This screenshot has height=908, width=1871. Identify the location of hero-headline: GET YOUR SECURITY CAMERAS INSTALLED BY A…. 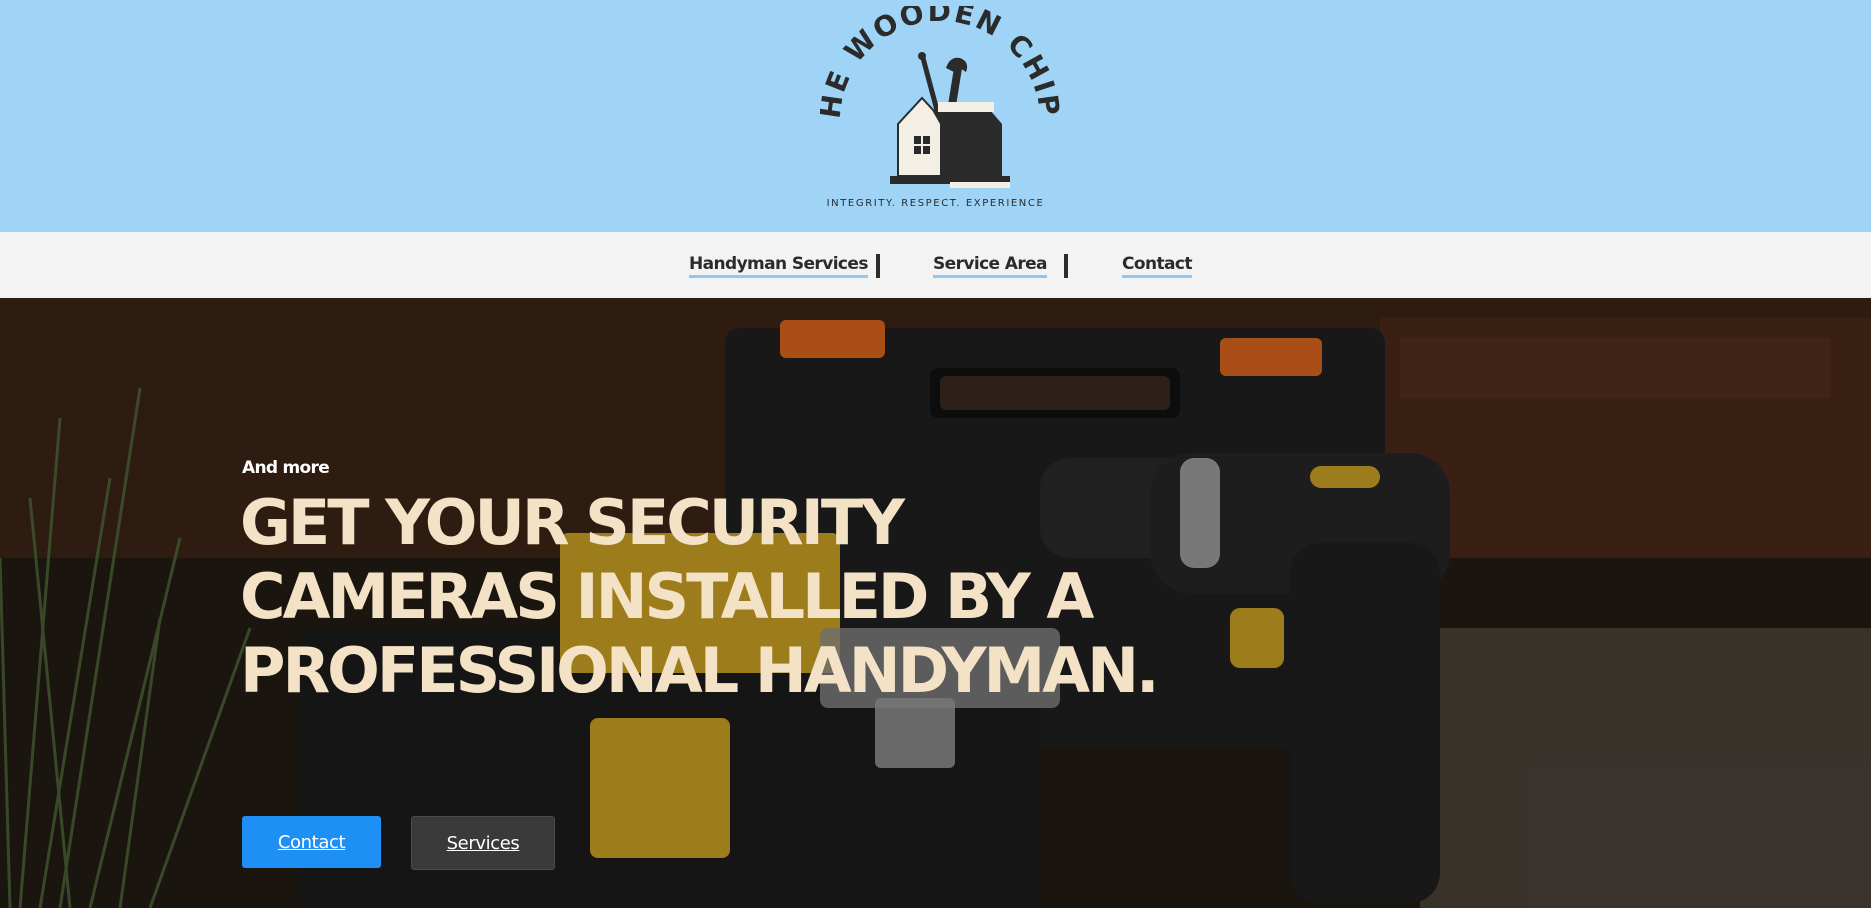
(700, 596).